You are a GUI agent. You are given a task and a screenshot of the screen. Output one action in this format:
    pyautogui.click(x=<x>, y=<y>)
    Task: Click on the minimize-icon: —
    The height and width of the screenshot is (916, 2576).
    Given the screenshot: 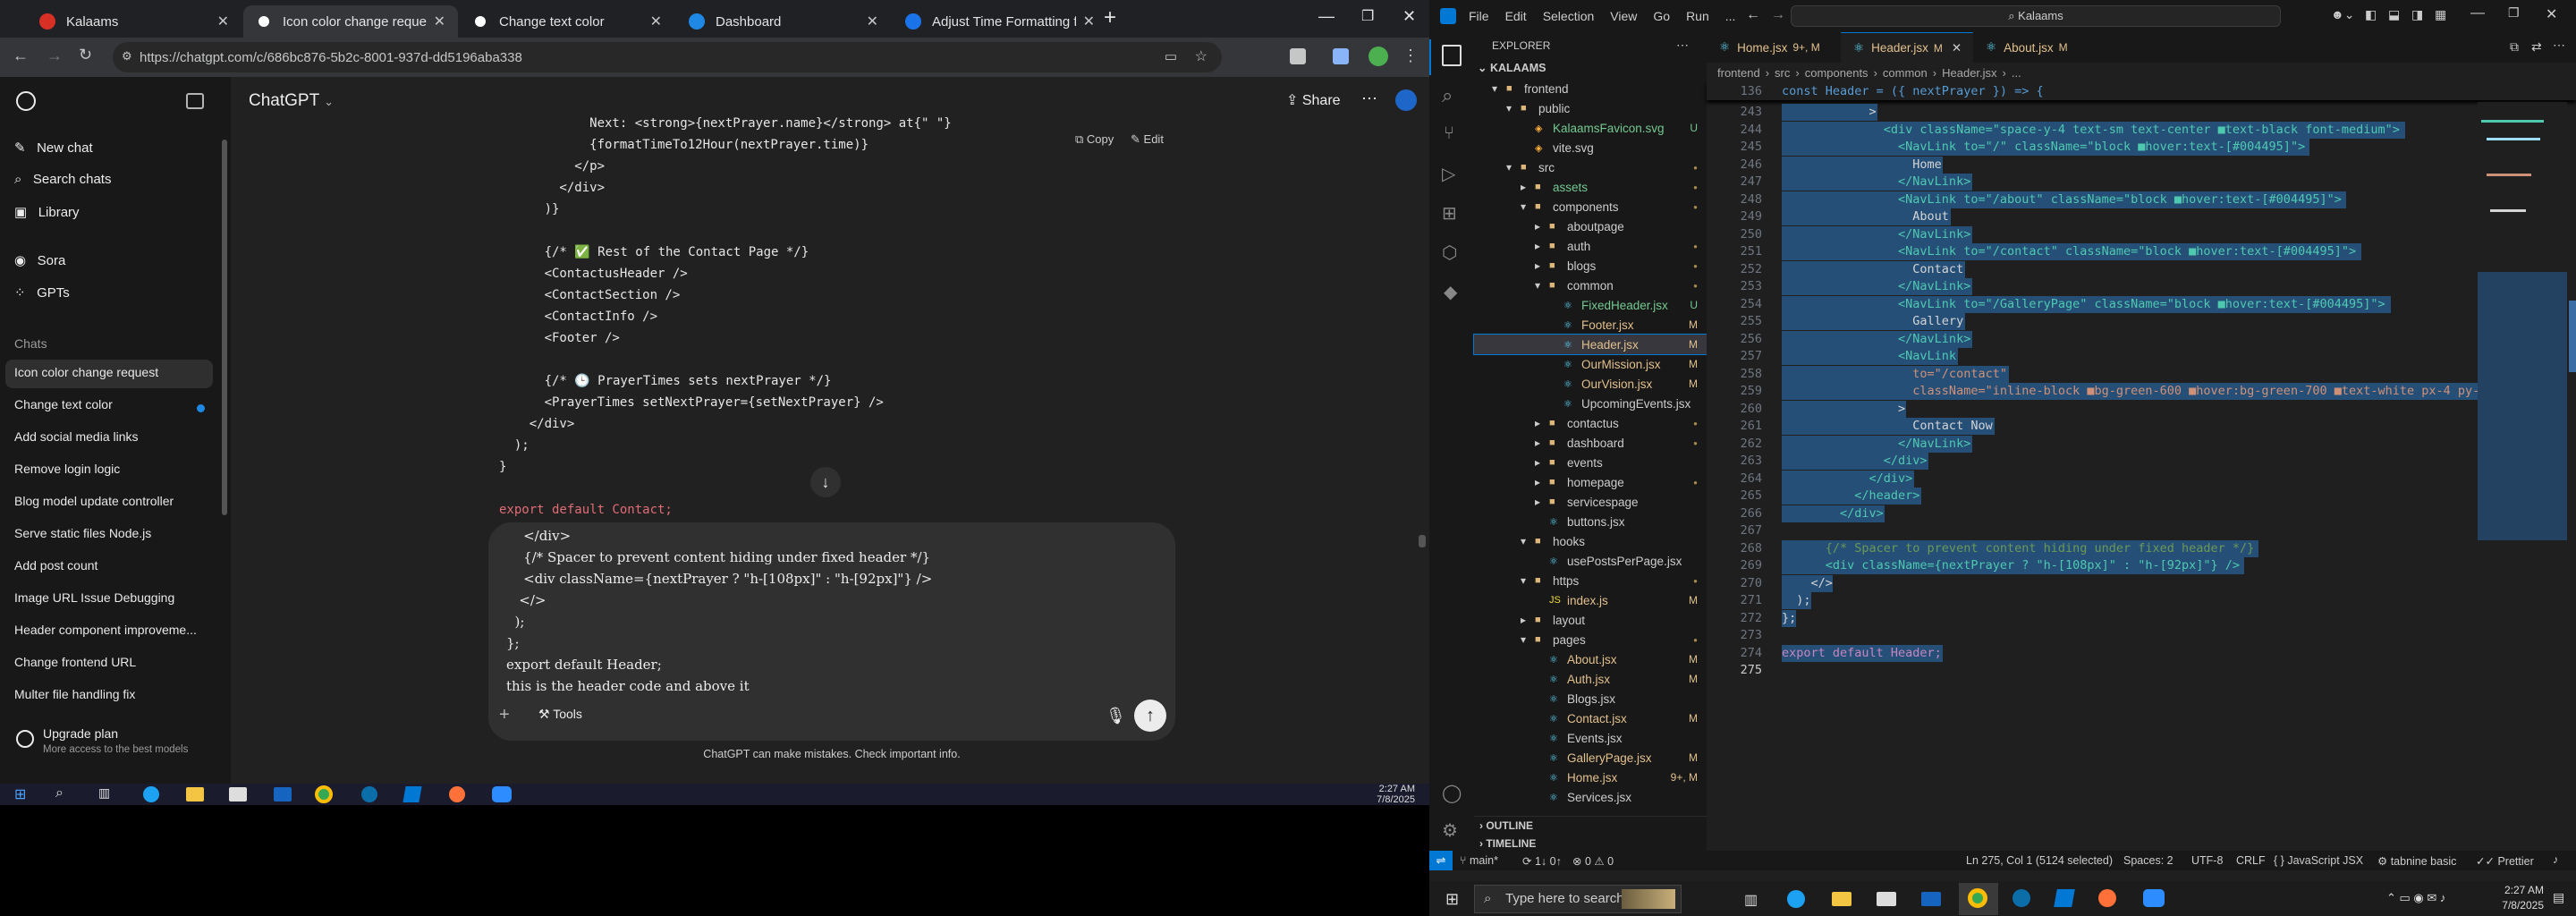 What is the action you would take?
    pyautogui.click(x=1326, y=16)
    